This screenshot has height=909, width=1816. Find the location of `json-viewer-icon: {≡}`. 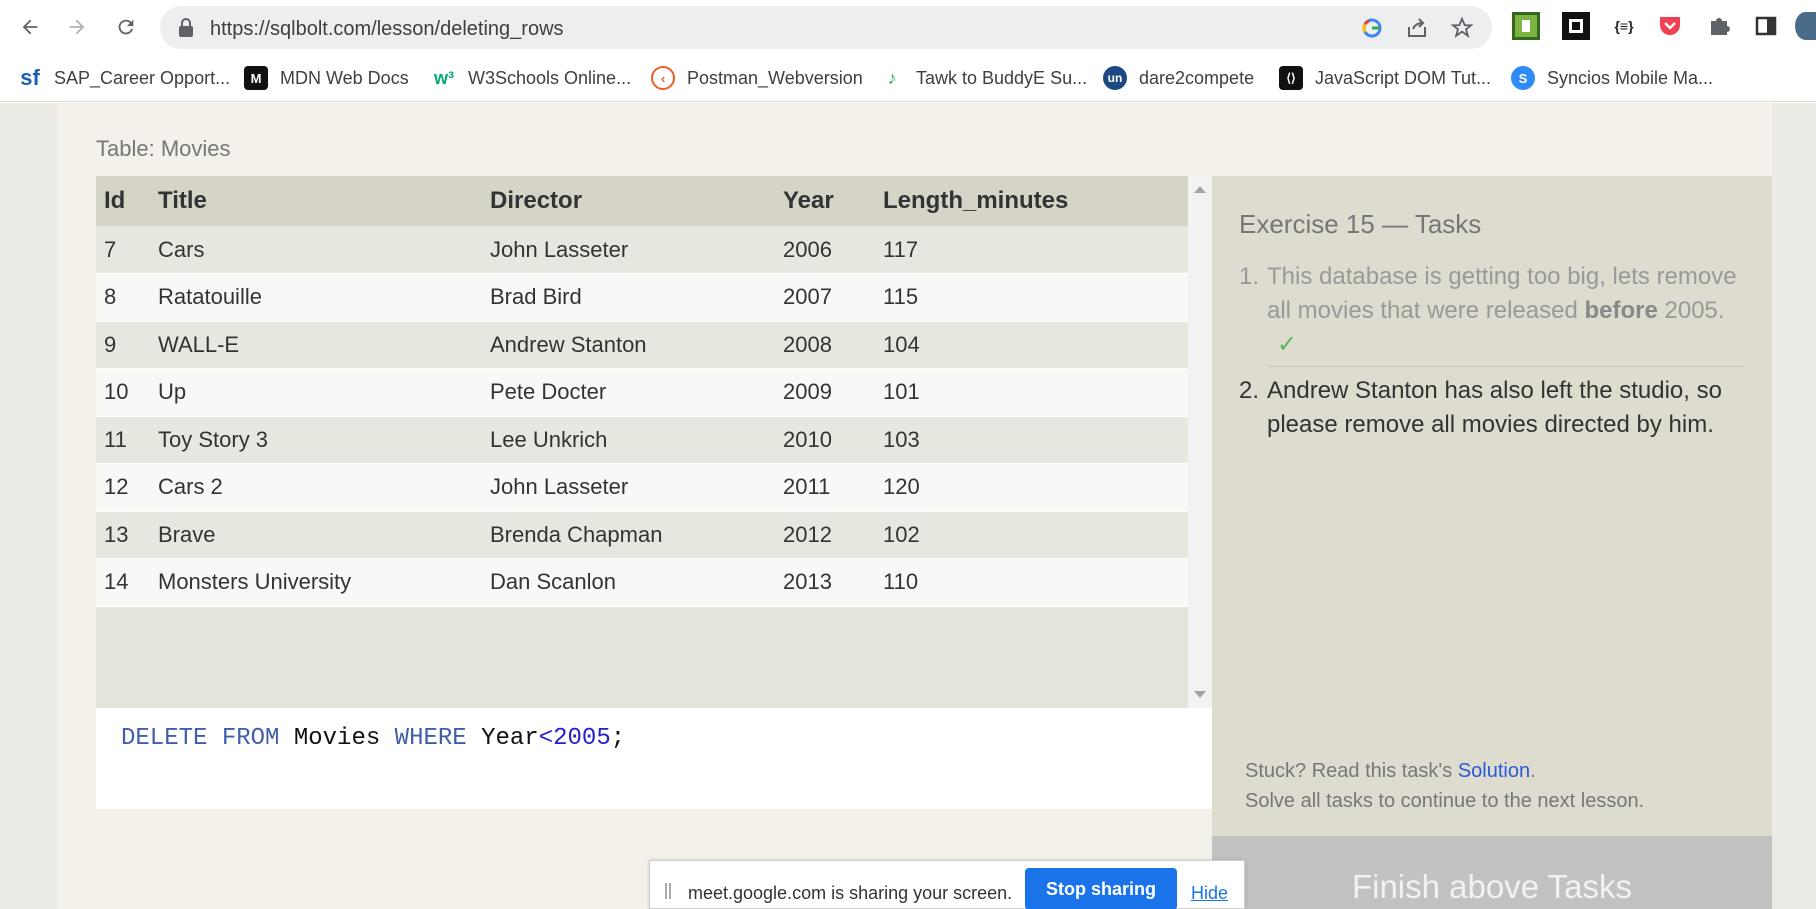

json-viewer-icon: {≡} is located at coordinates (1624, 26).